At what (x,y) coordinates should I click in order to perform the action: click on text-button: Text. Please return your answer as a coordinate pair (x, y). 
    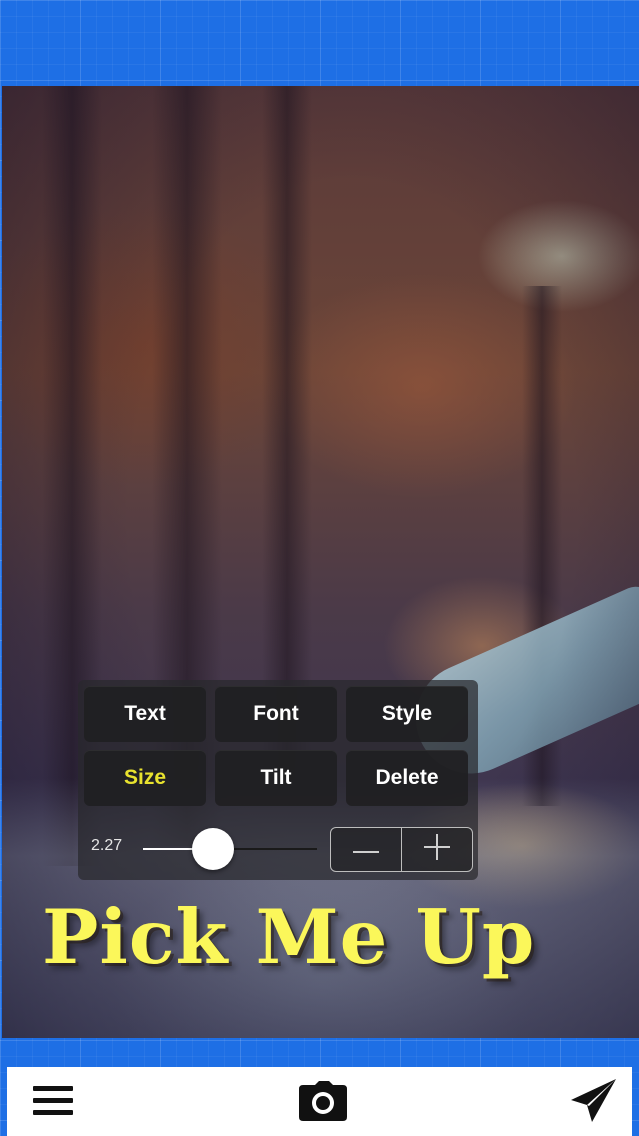
    Looking at the image, I should click on (145, 714).